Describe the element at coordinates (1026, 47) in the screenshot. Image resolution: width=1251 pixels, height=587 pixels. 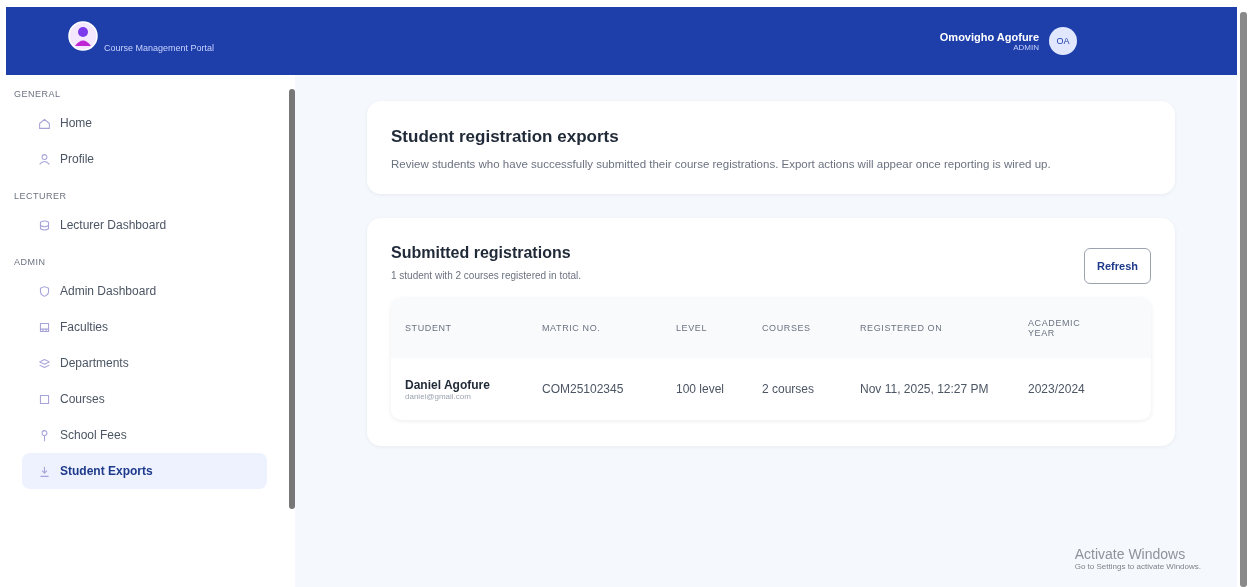
I see `user-role: ADMIN` at that location.